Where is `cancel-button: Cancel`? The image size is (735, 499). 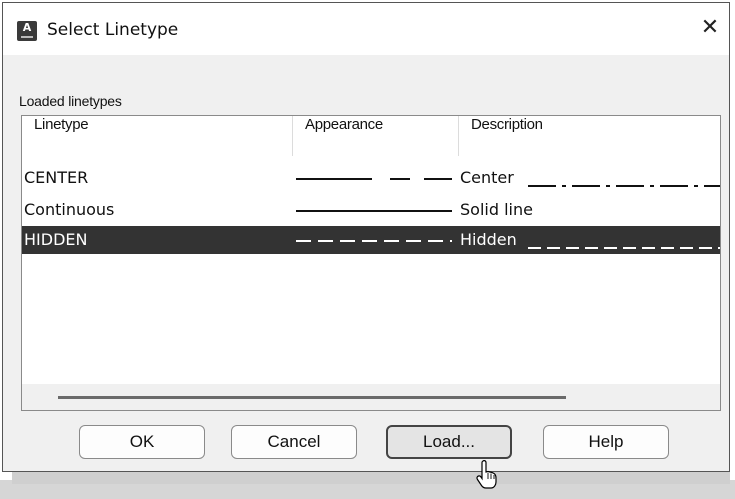
cancel-button: Cancel is located at coordinates (294, 442).